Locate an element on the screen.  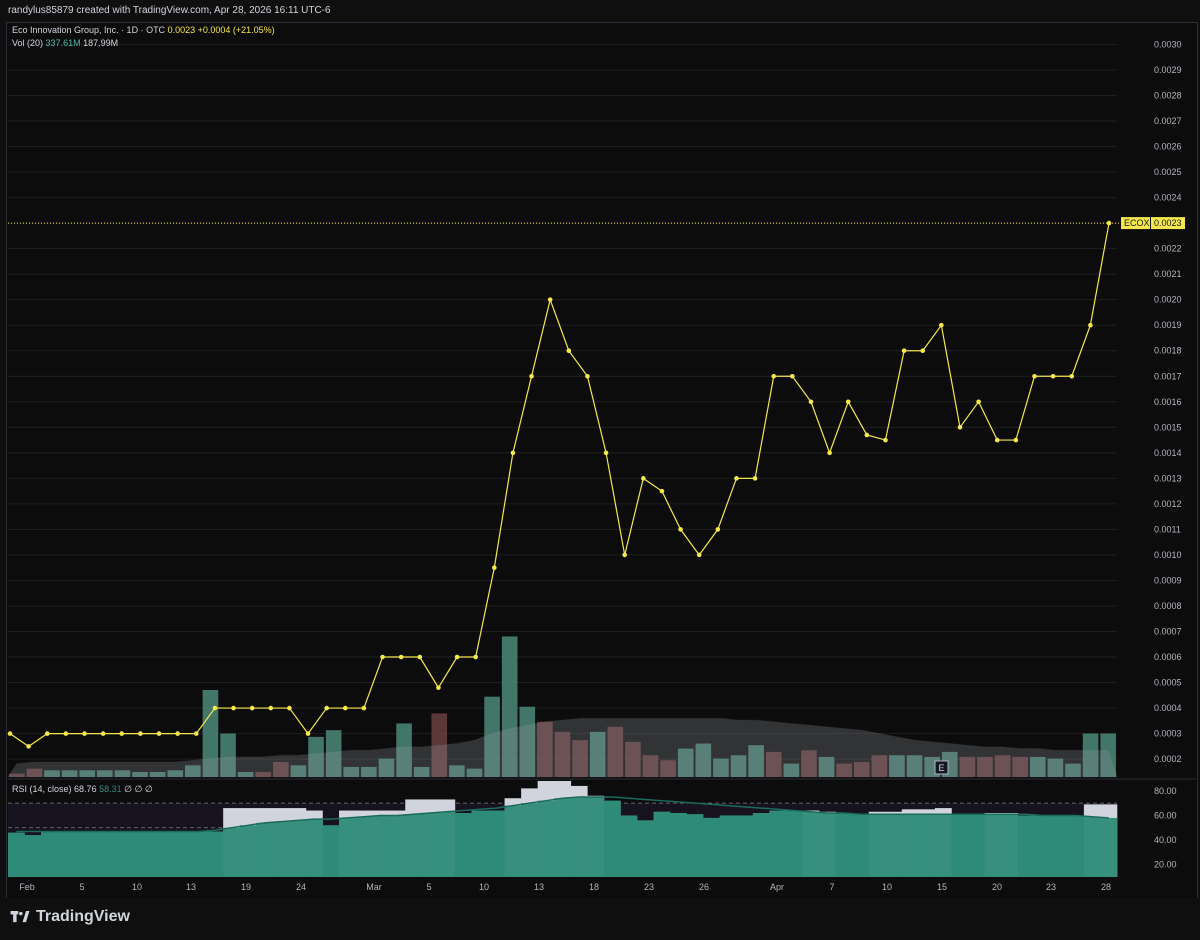
volume-label: Vol (20) is located at coordinates (28, 43).